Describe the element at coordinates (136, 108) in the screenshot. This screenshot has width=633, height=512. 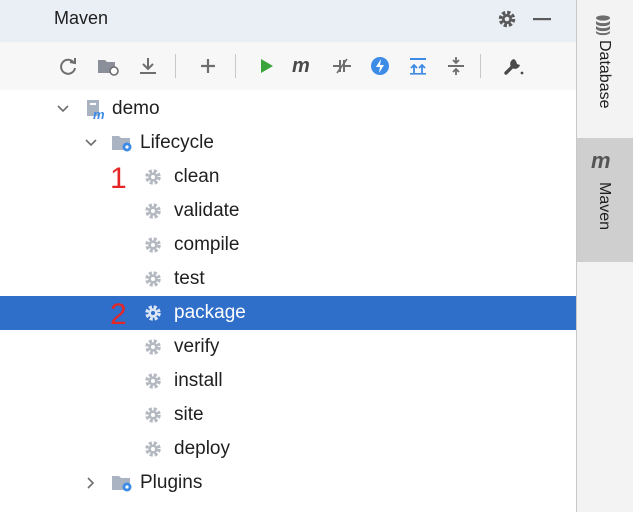
I see `project-name: demo` at that location.